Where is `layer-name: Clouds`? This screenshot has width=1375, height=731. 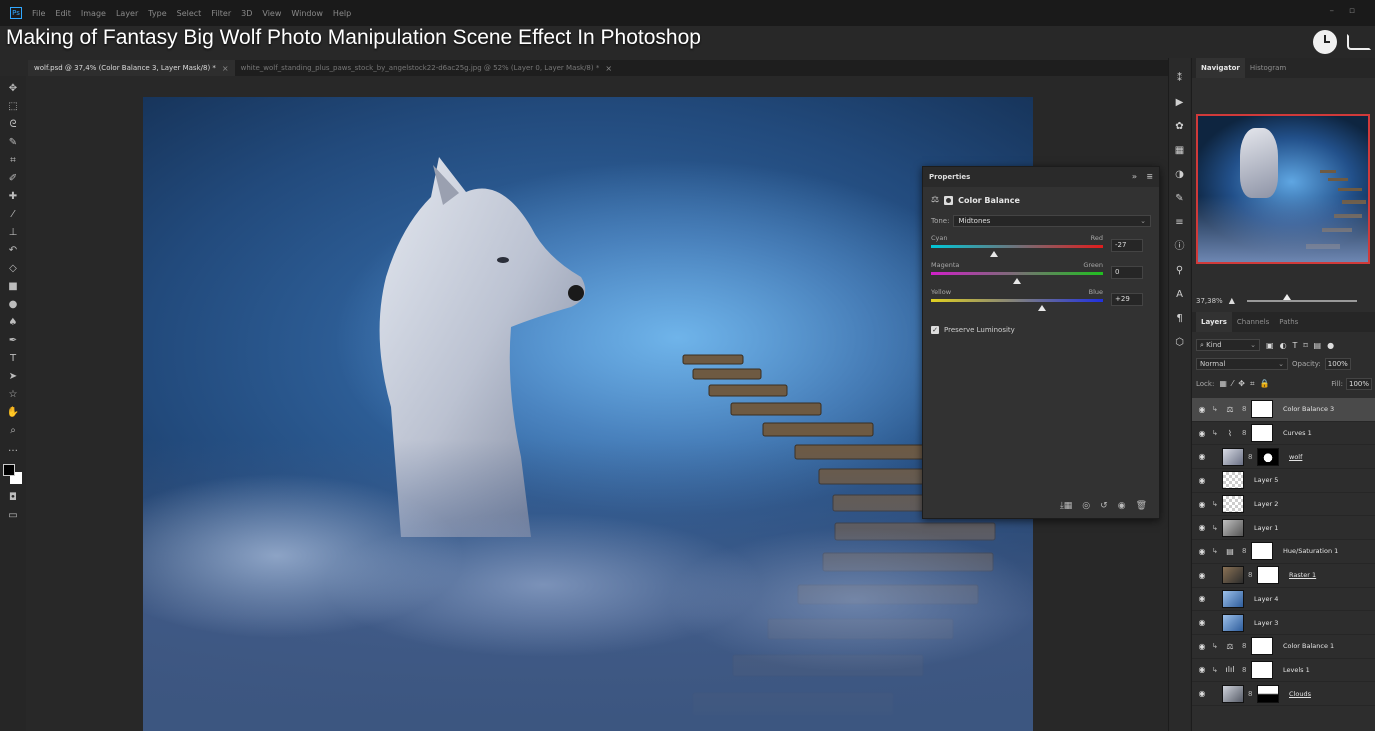 layer-name: Clouds is located at coordinates (1300, 694).